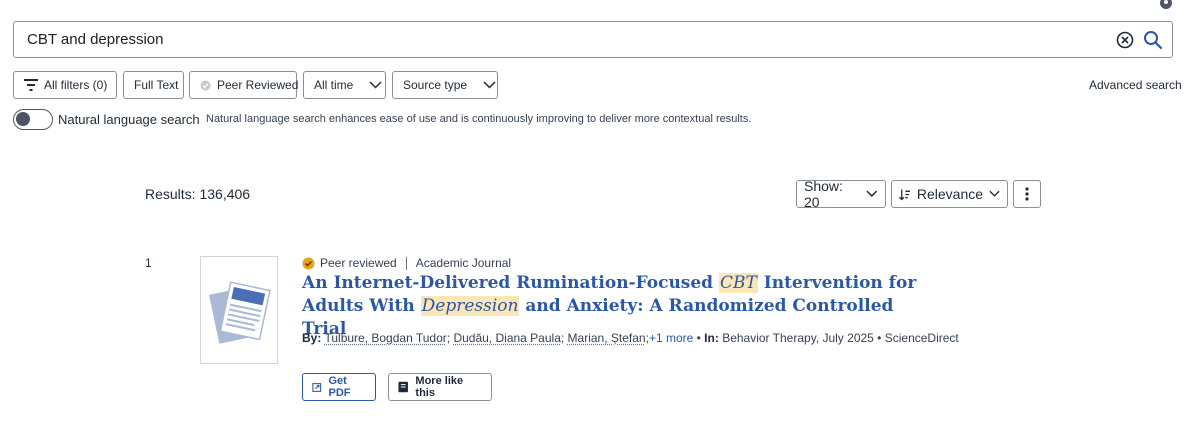 This screenshot has height=425, width=1200. I want to click on result-number: 1, so click(148, 263).